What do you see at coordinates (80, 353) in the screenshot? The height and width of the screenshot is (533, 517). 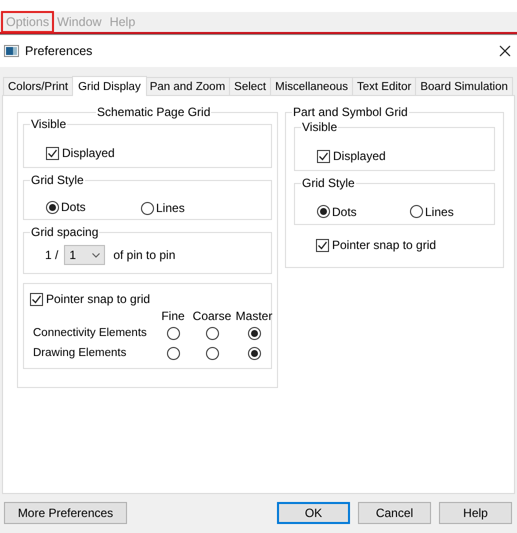 I see `row-label: Drawing Elements` at bounding box center [80, 353].